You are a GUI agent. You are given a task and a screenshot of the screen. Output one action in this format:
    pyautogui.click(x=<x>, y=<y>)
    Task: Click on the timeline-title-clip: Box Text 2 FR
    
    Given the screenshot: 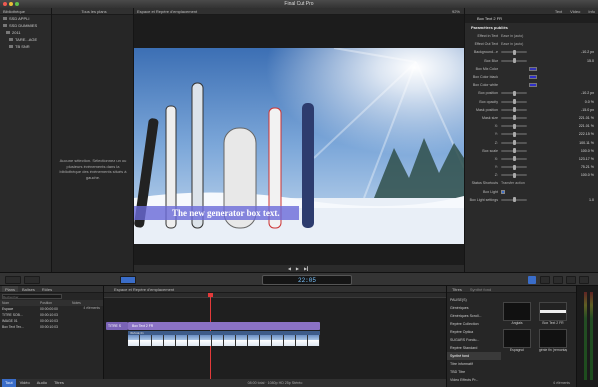 What is the action you would take?
    pyautogui.click(x=224, y=326)
    